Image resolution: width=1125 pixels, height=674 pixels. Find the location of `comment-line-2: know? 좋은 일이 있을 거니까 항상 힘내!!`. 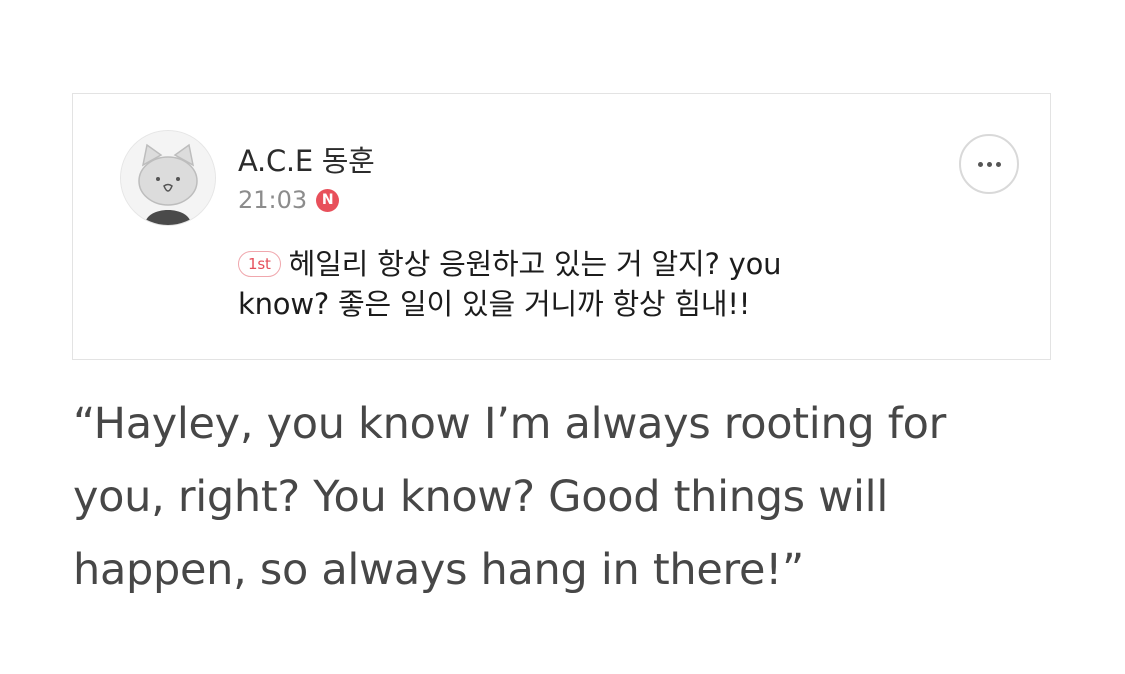

comment-line-2: know? 좋은 일이 있을 거니까 항상 힘내!! is located at coordinates (494, 304).